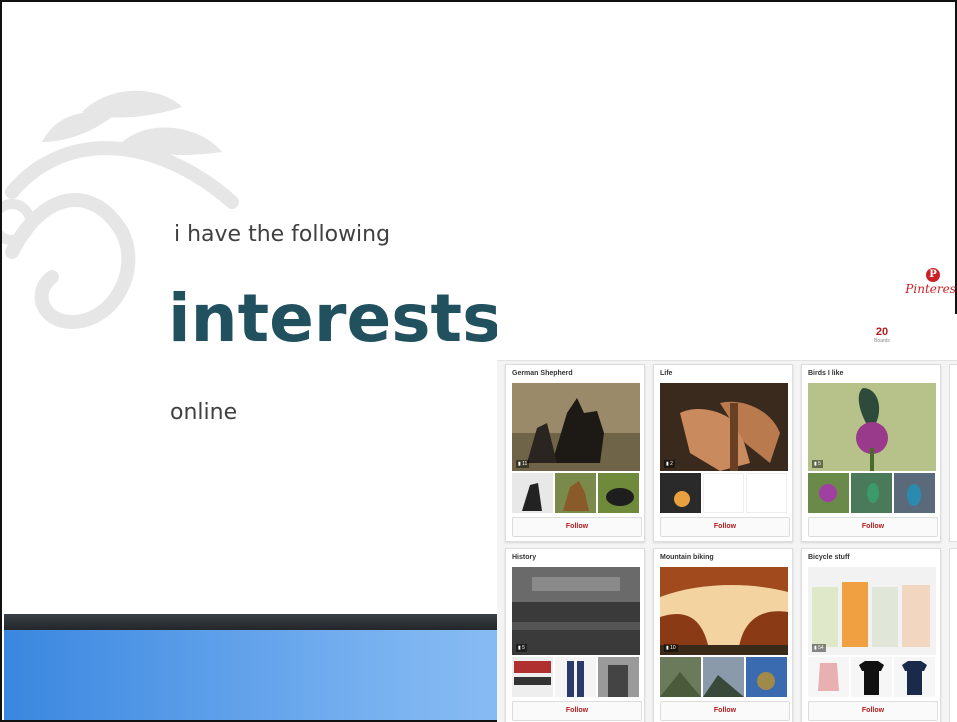  I want to click on boards-count-tab: 20 Boards, so click(882, 335).